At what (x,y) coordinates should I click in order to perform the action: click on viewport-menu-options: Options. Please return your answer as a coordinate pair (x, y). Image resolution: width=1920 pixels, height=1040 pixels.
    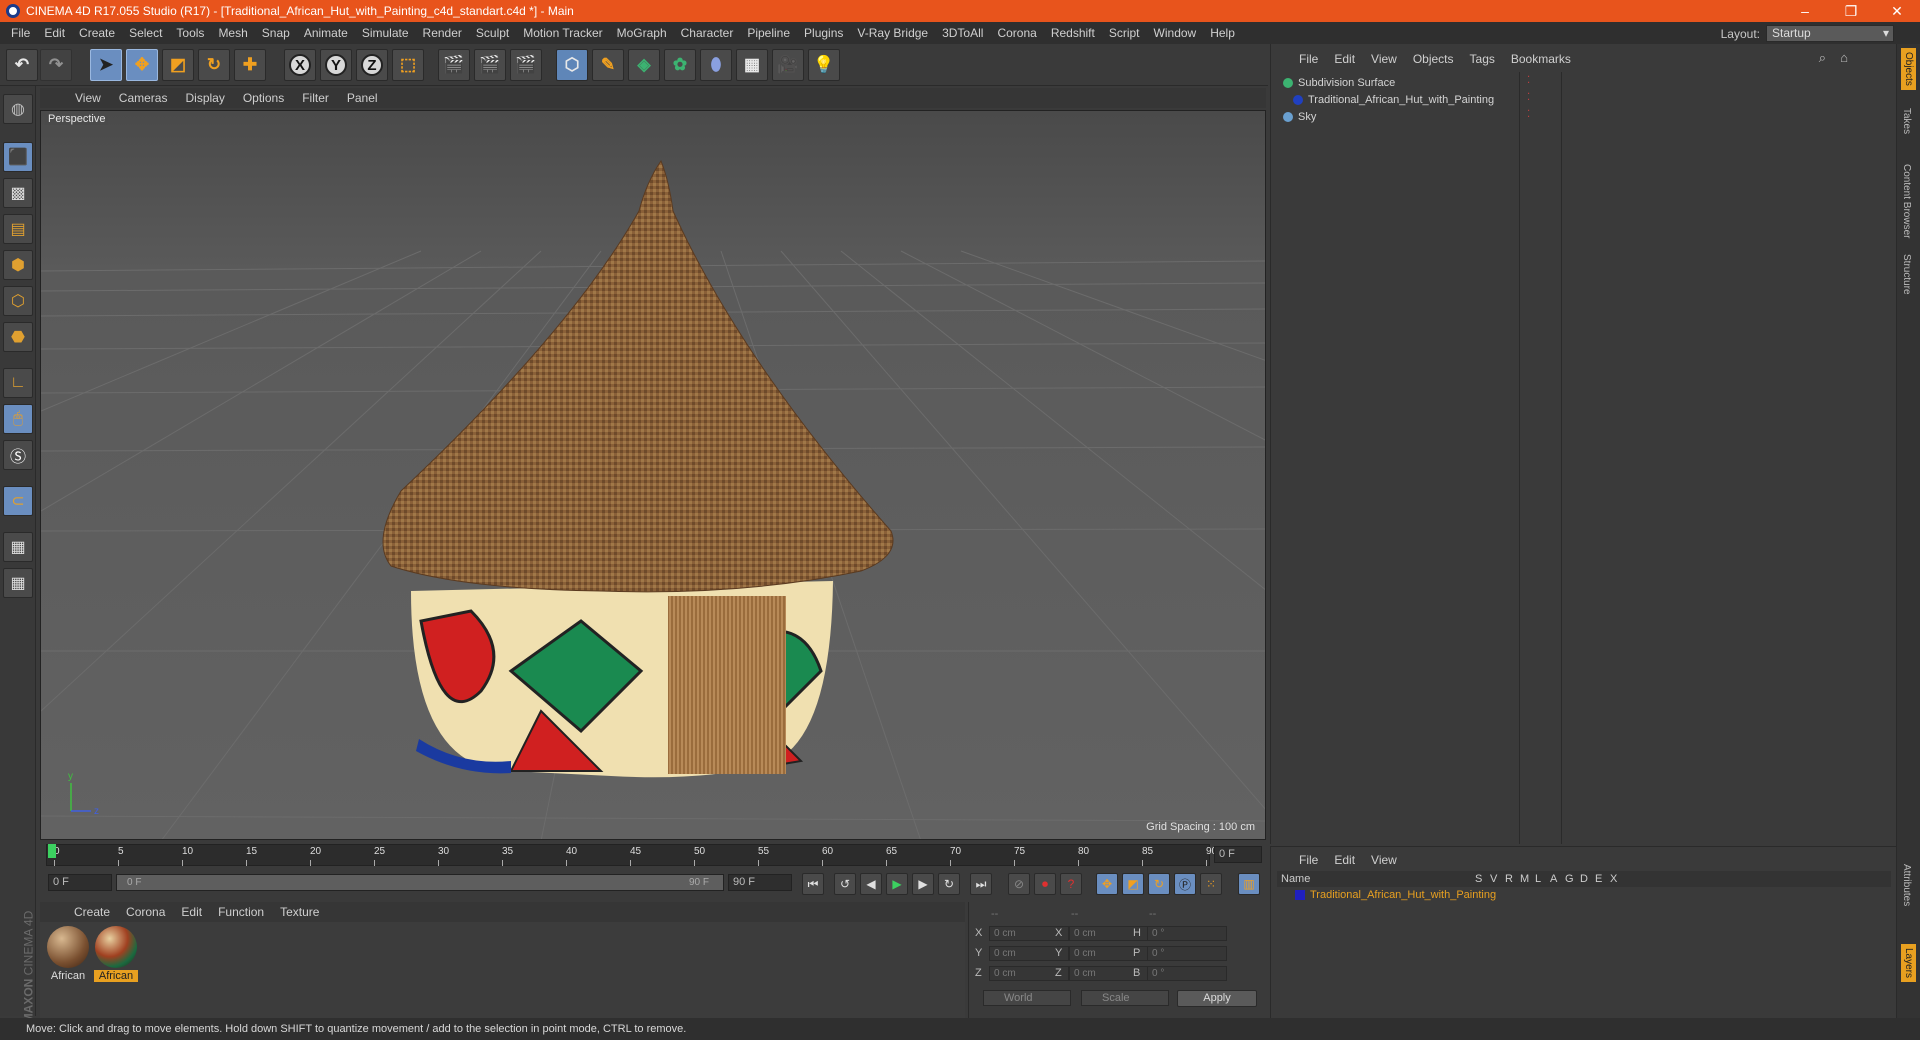
    Looking at the image, I should click on (263, 98).